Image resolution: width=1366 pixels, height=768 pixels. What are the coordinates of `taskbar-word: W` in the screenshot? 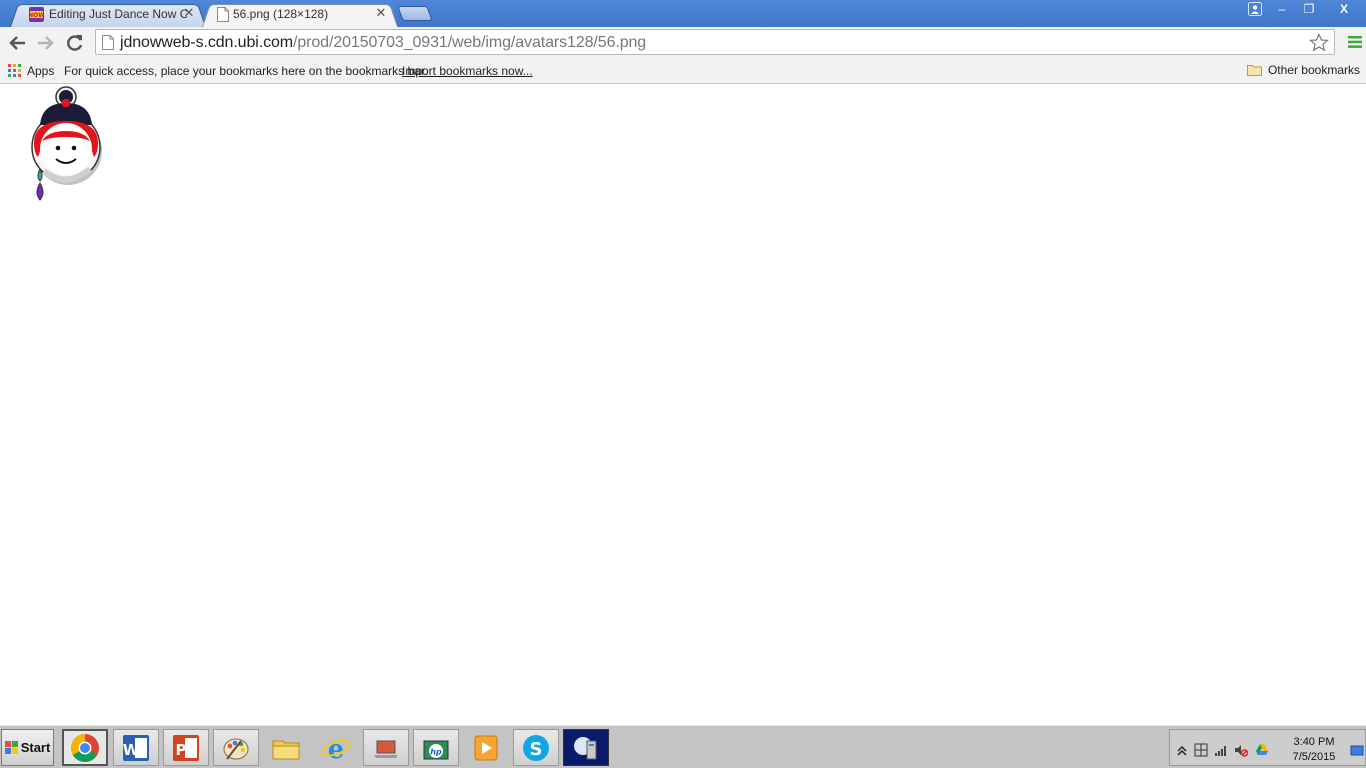 It's located at (136, 747).